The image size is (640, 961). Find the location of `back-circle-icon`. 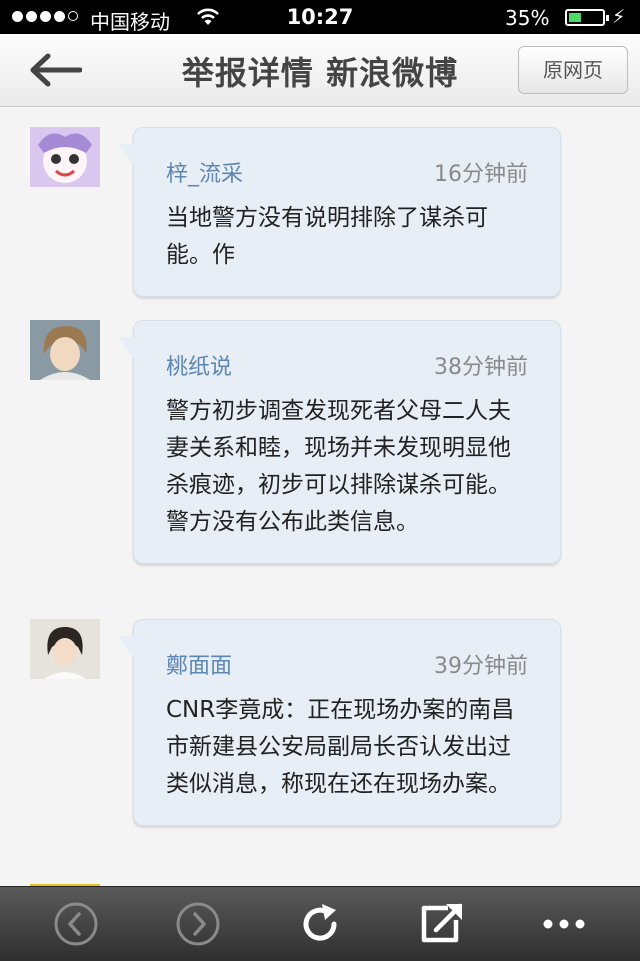

back-circle-icon is located at coordinates (76, 924).